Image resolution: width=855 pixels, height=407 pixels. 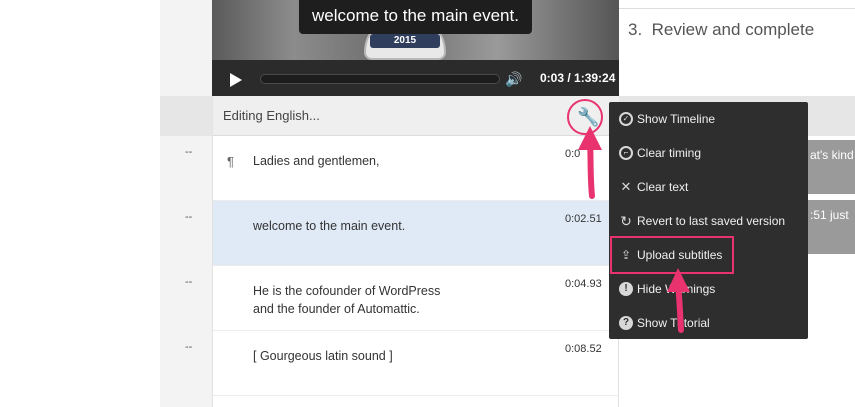 What do you see at coordinates (680, 255) in the screenshot?
I see `menu-item-label: Upload subtitles` at bounding box center [680, 255].